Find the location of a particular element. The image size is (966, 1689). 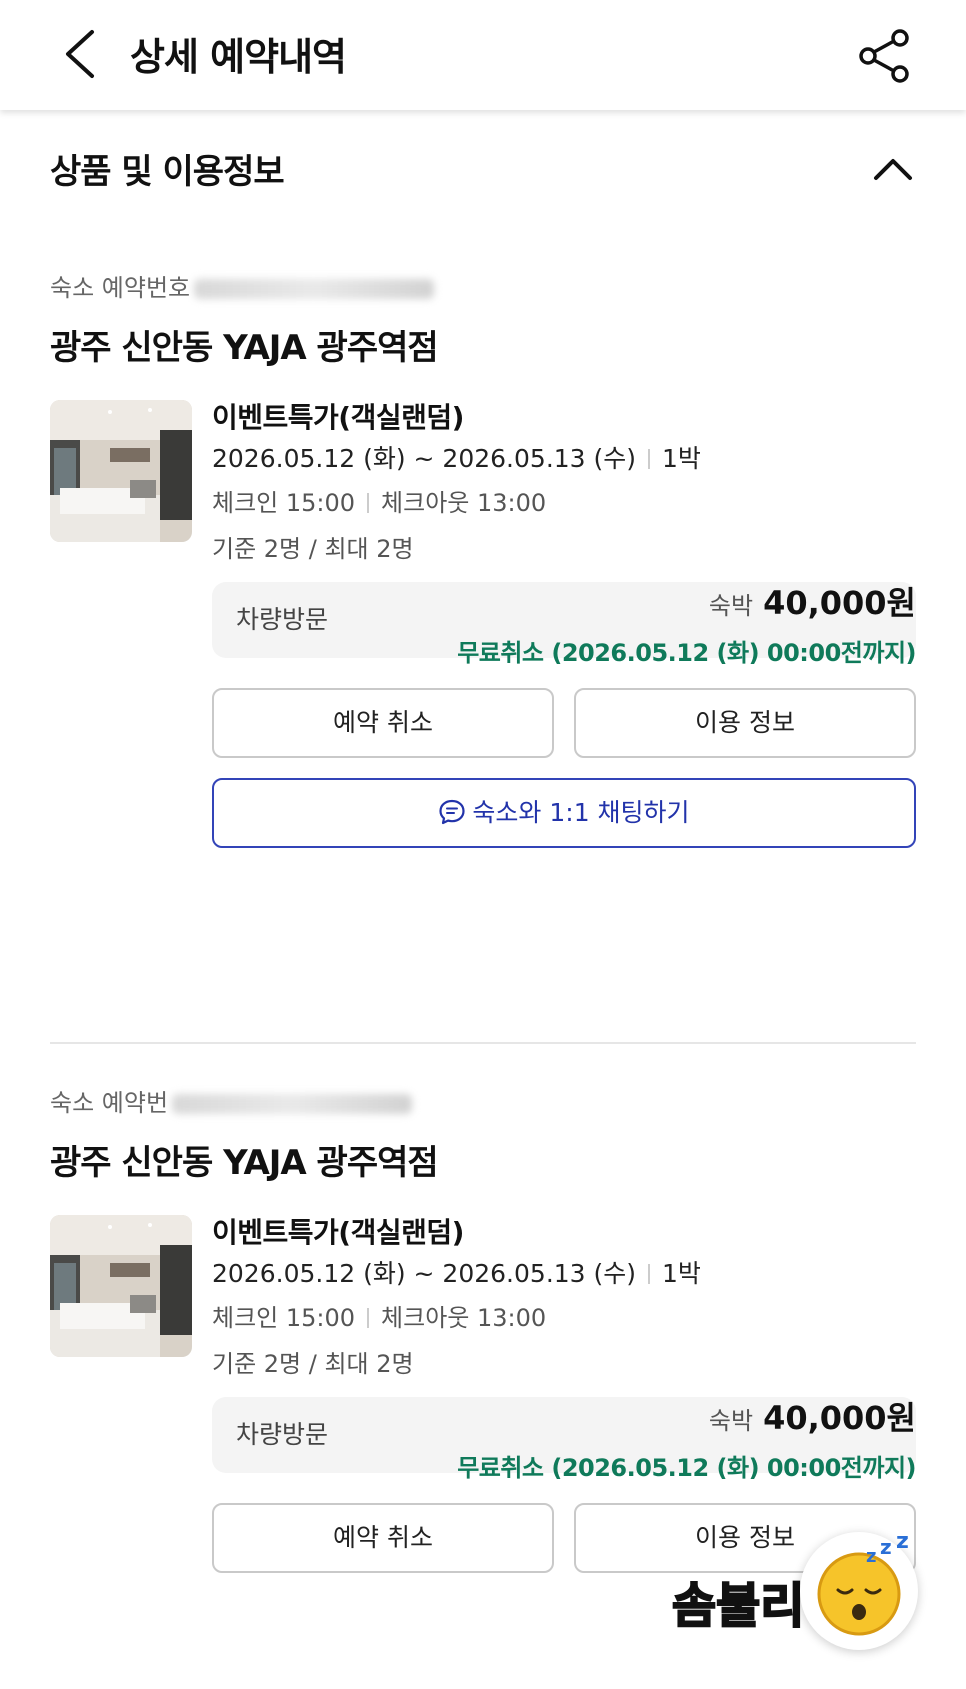

collapse-button is located at coordinates (893, 169).